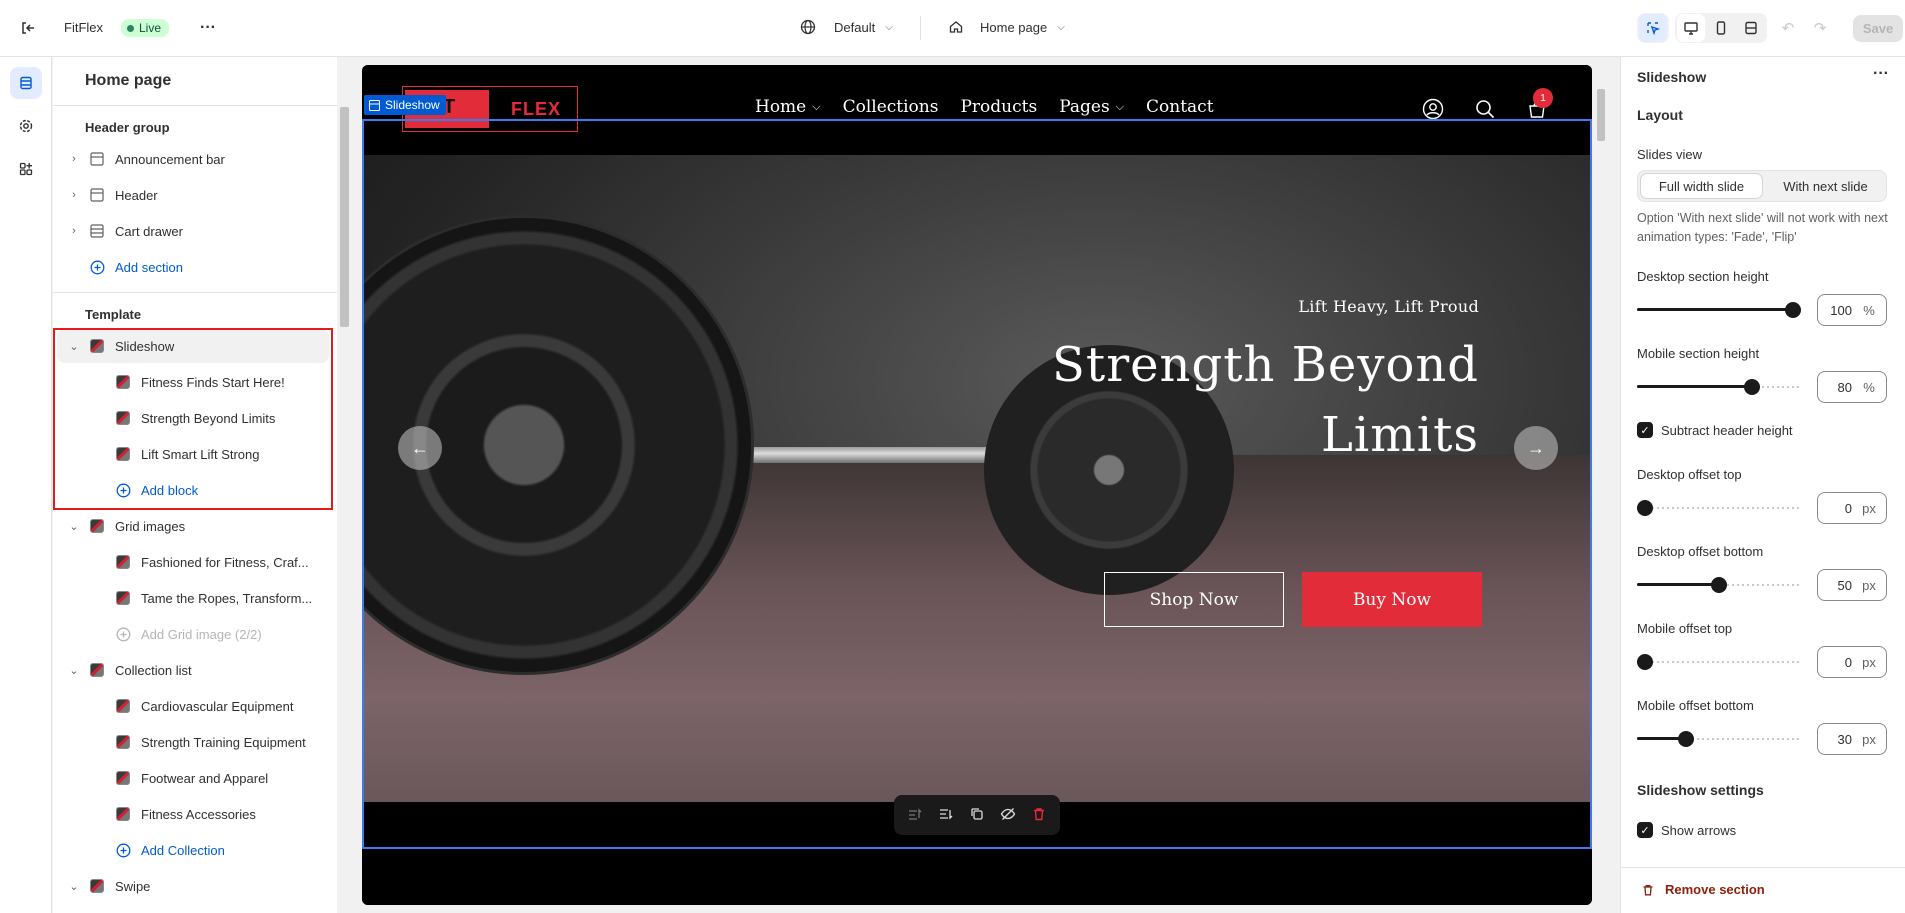  What do you see at coordinates (977, 815) in the screenshot?
I see `duplicate-icon` at bounding box center [977, 815].